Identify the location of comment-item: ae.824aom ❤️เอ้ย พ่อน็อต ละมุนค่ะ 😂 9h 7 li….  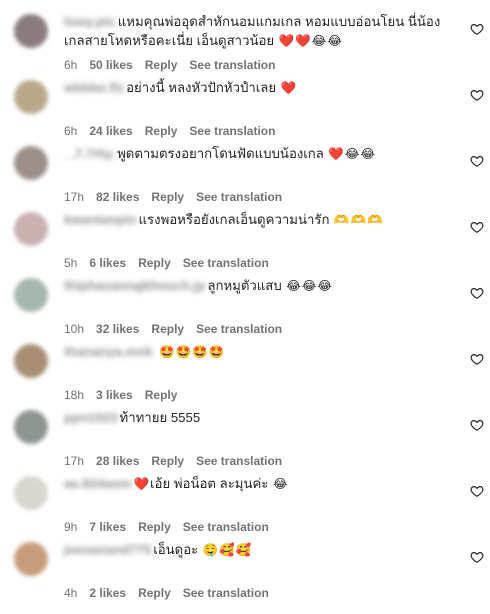
(245, 503).